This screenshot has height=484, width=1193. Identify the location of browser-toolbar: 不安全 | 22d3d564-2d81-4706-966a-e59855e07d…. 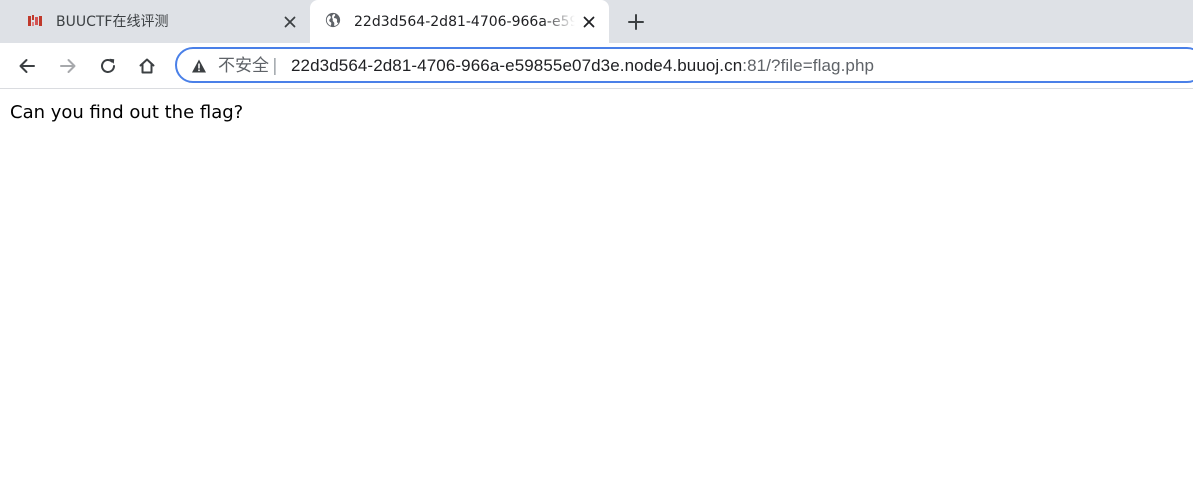
(596, 66).